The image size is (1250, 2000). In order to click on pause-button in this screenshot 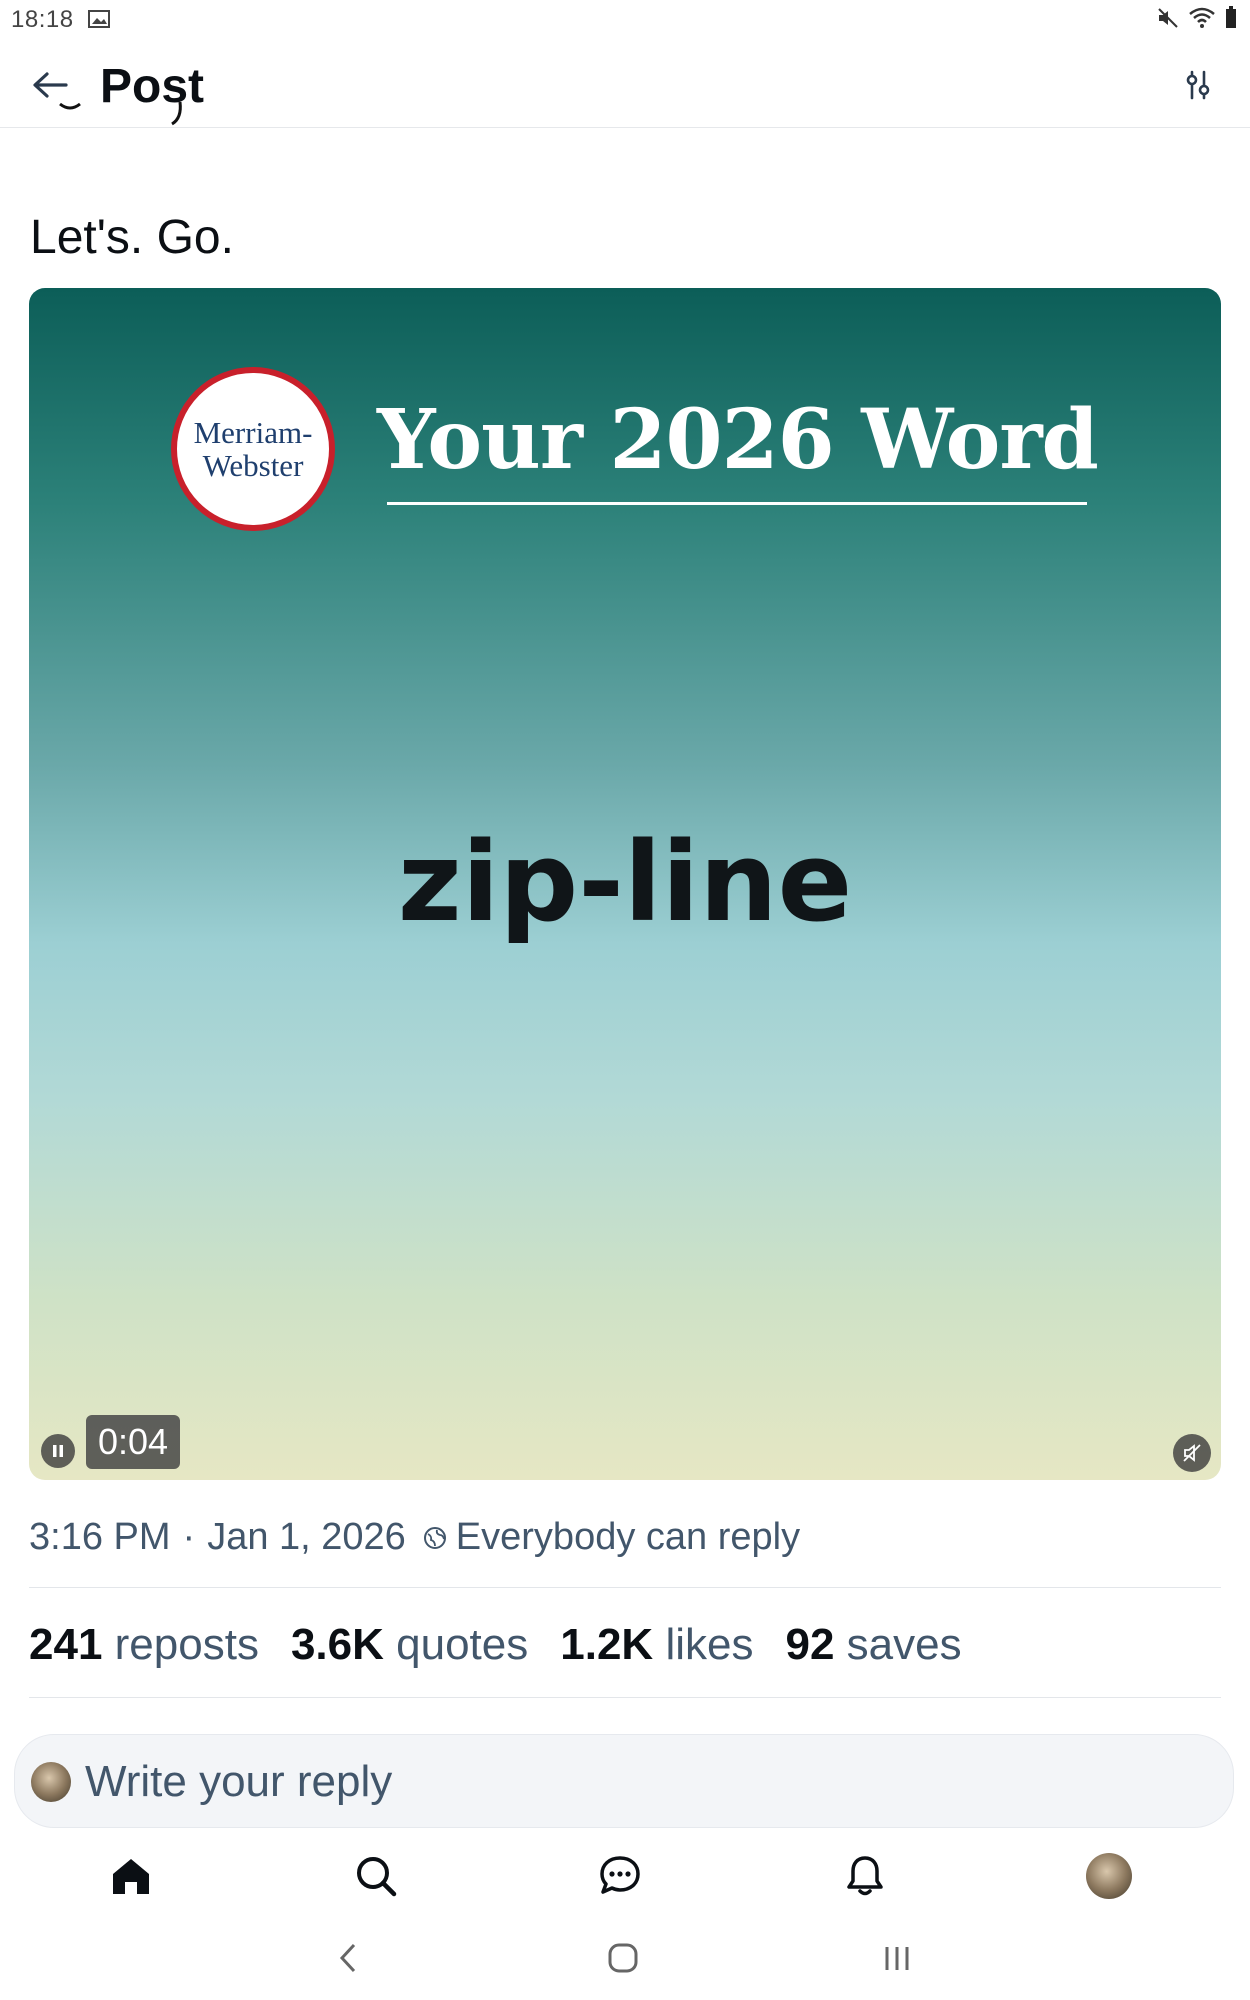, I will do `click(58, 1451)`.